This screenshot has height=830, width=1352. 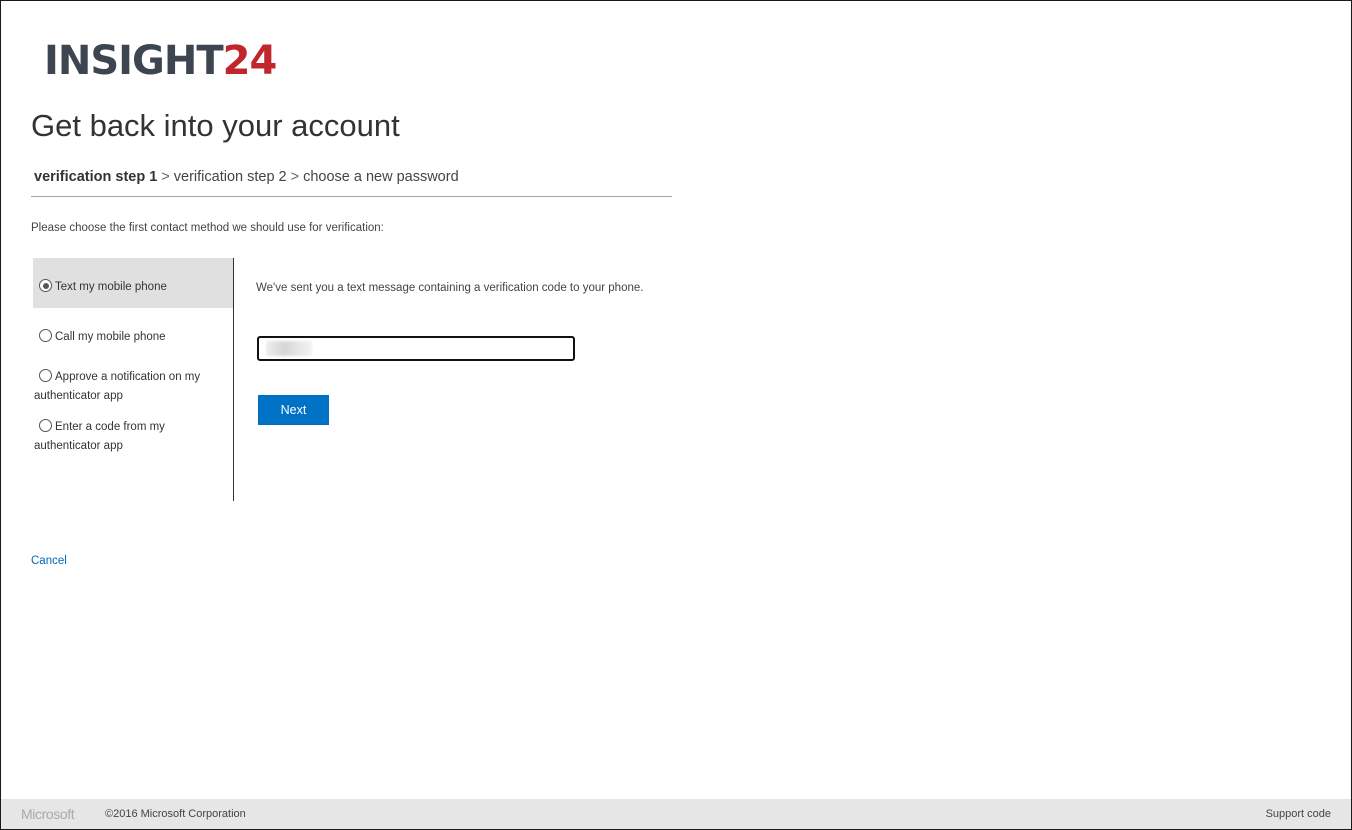 What do you see at coordinates (111, 287) in the screenshot?
I see `method-label: Text my mobile phone` at bounding box center [111, 287].